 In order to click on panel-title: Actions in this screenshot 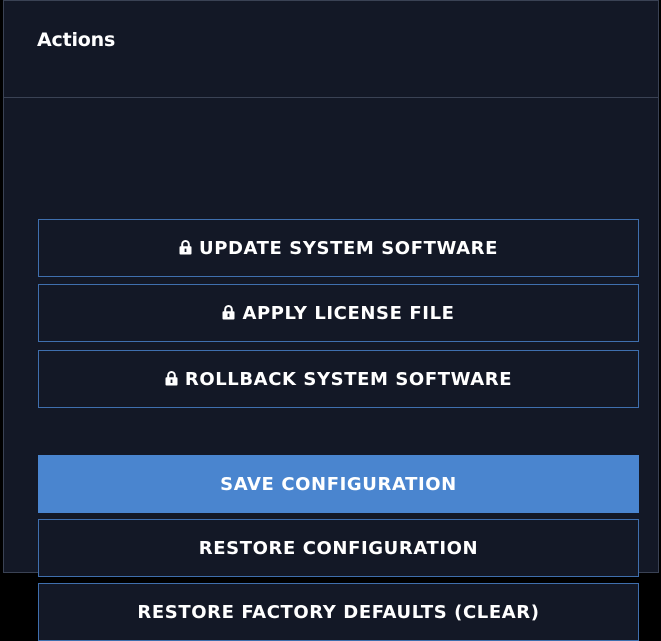, I will do `click(76, 40)`.